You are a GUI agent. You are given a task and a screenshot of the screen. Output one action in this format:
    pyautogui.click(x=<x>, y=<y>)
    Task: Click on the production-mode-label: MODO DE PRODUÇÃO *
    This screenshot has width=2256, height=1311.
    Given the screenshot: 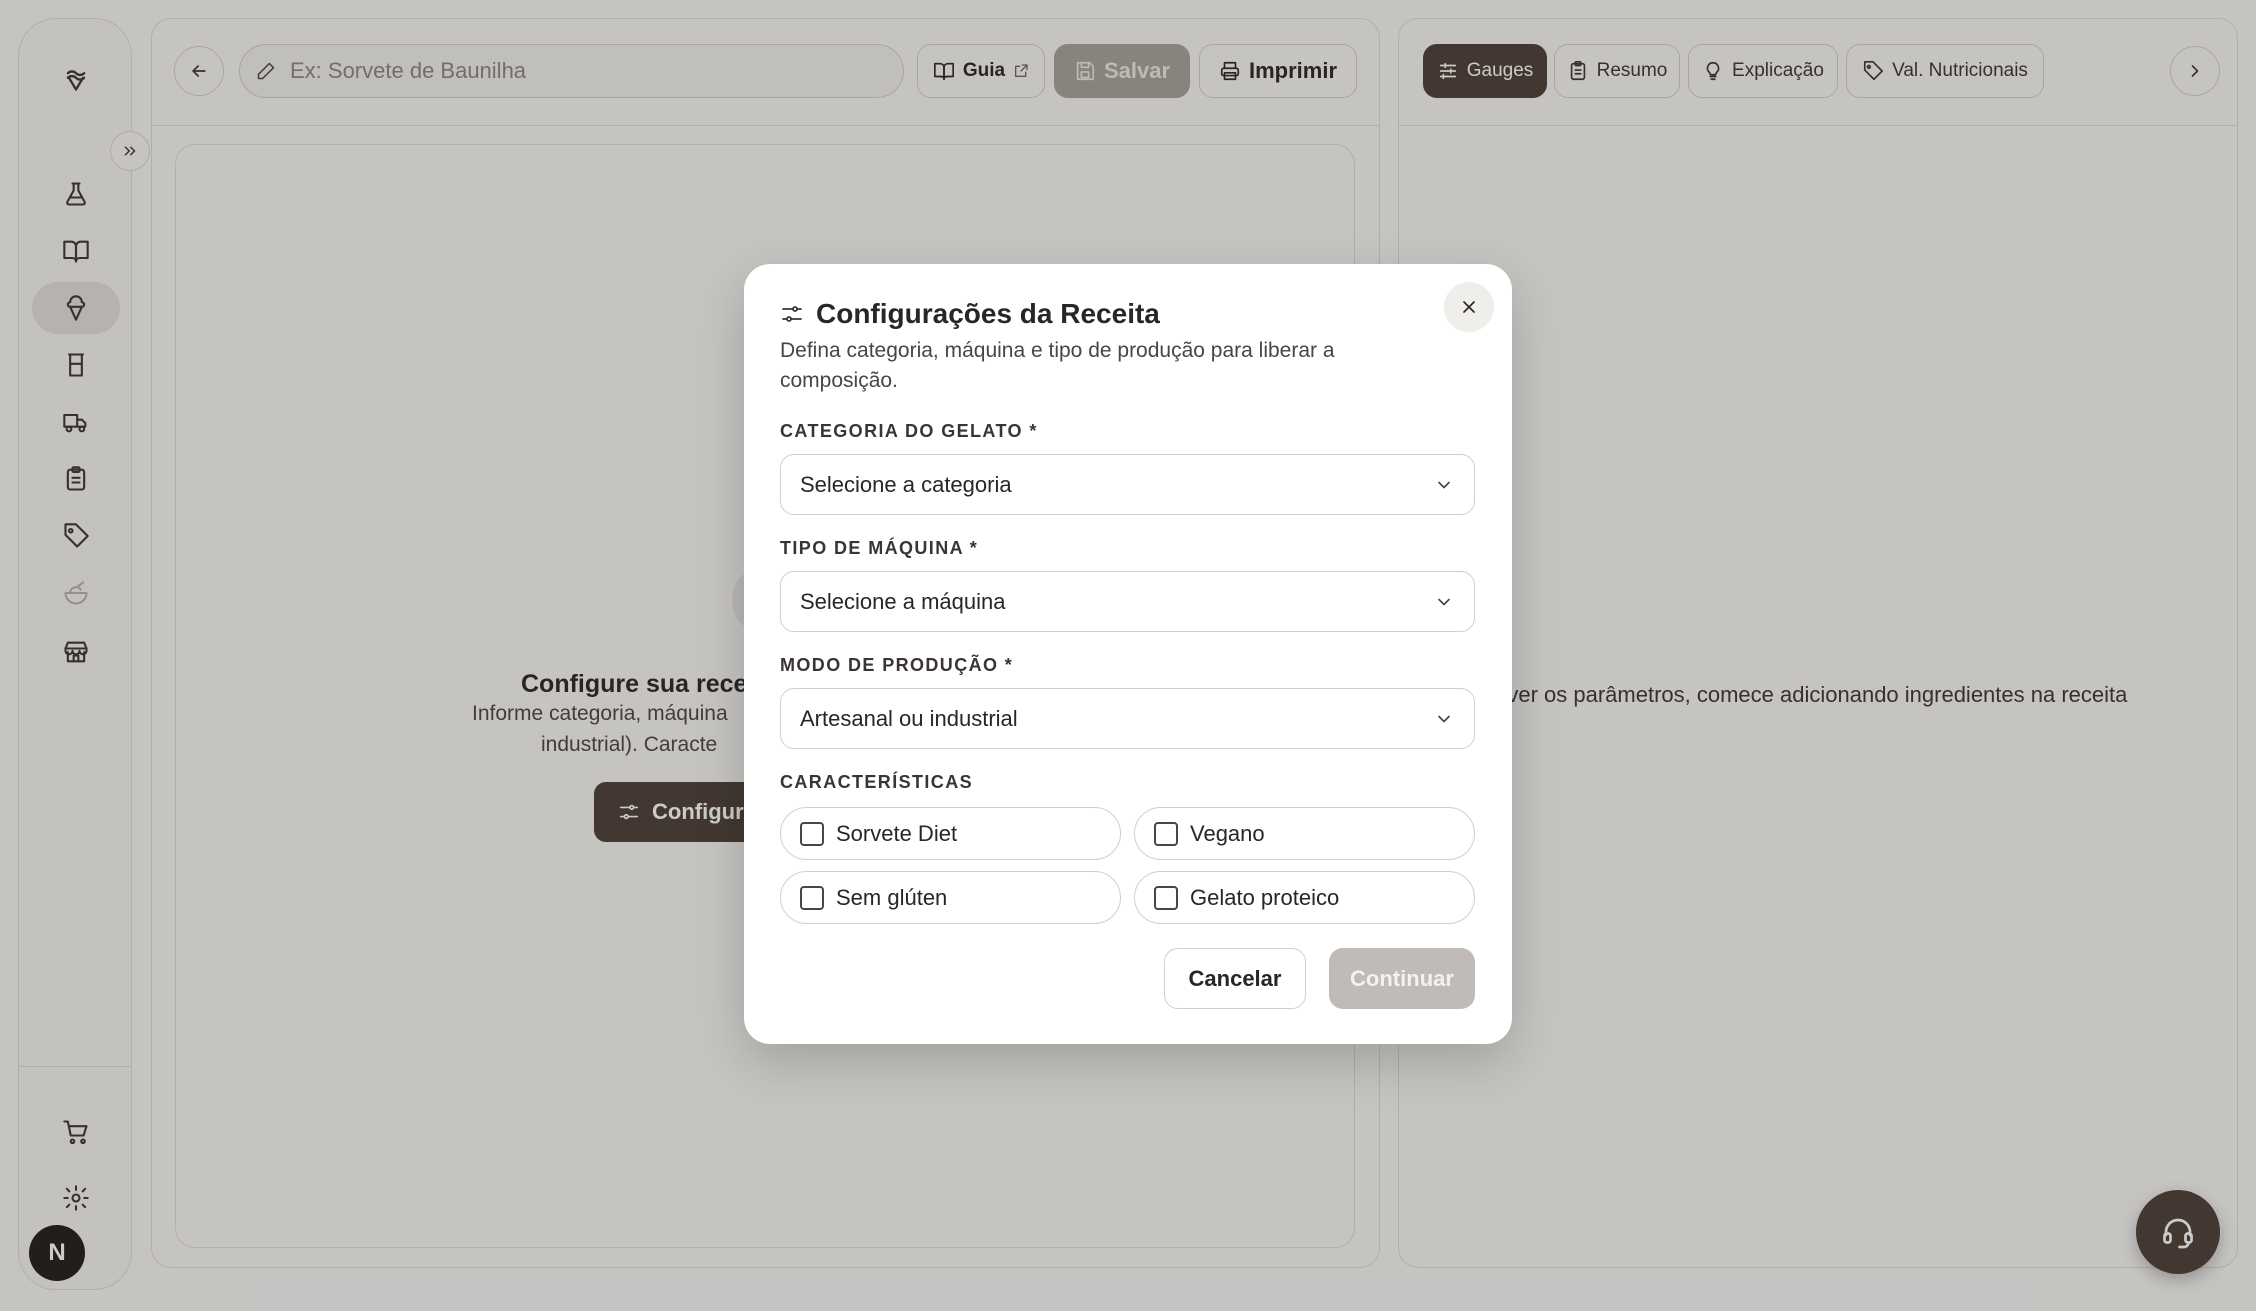 What is the action you would take?
    pyautogui.click(x=897, y=665)
    